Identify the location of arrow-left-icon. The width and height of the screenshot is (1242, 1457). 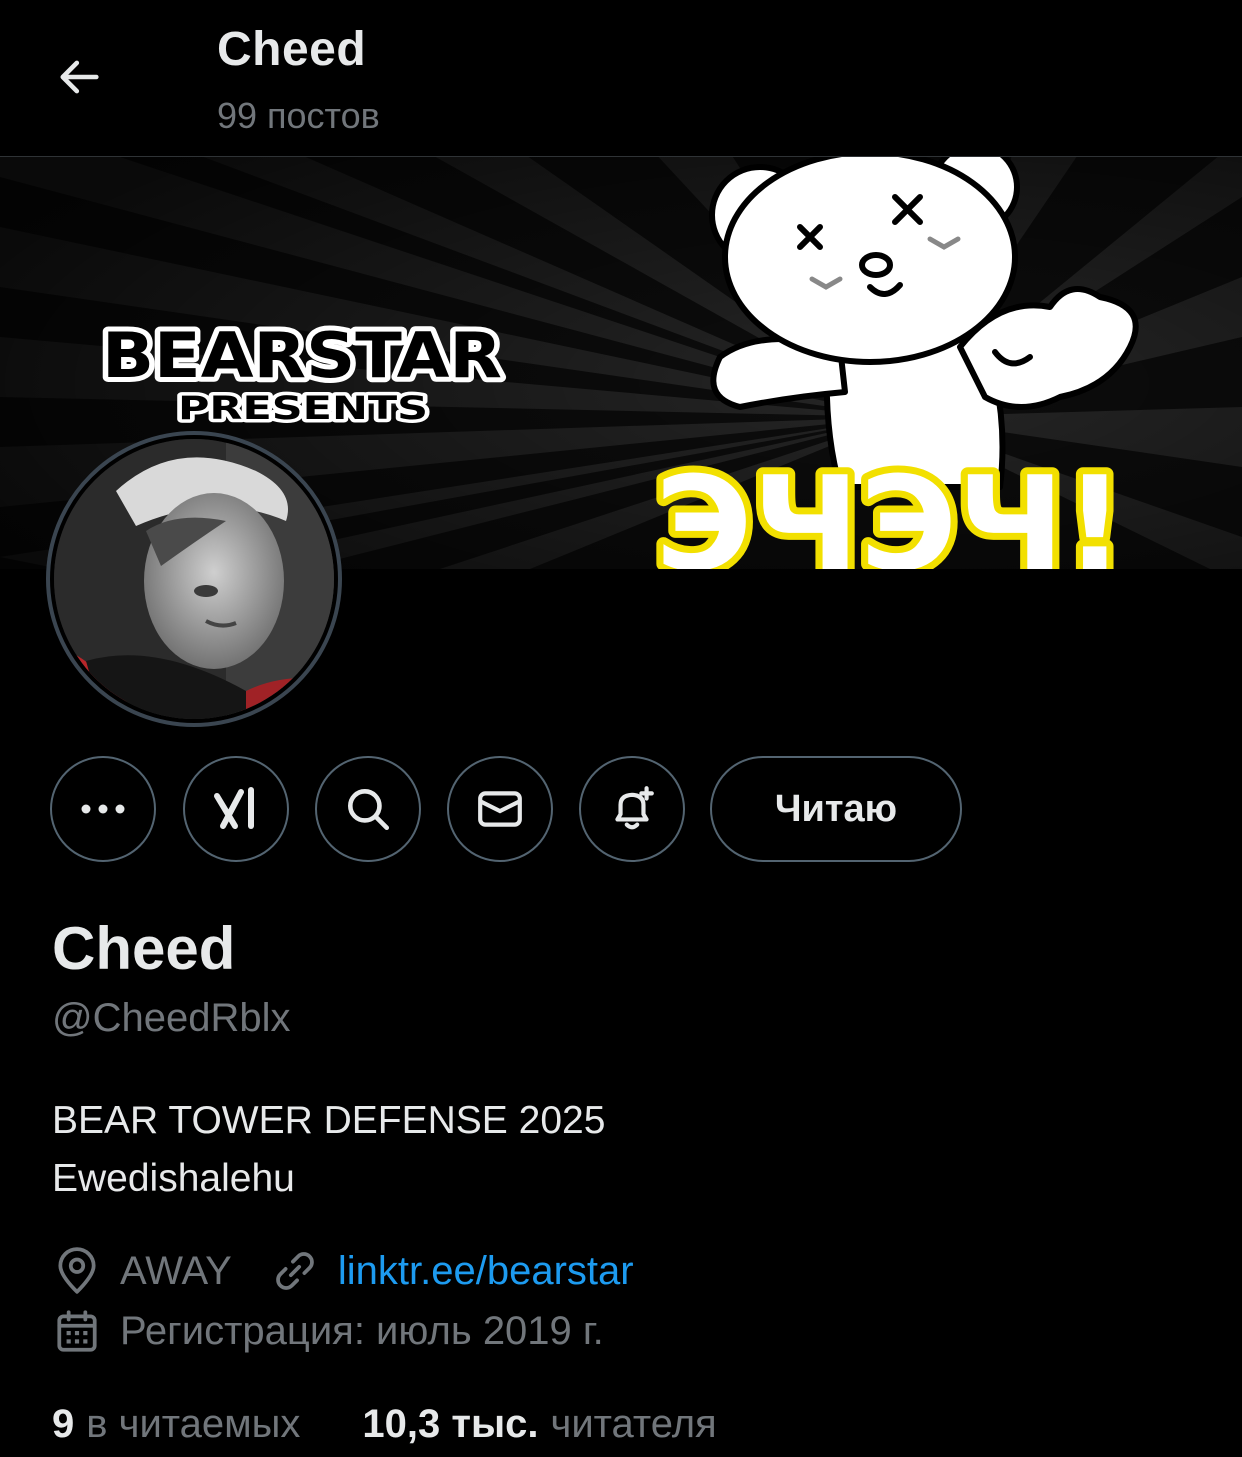
(79, 77).